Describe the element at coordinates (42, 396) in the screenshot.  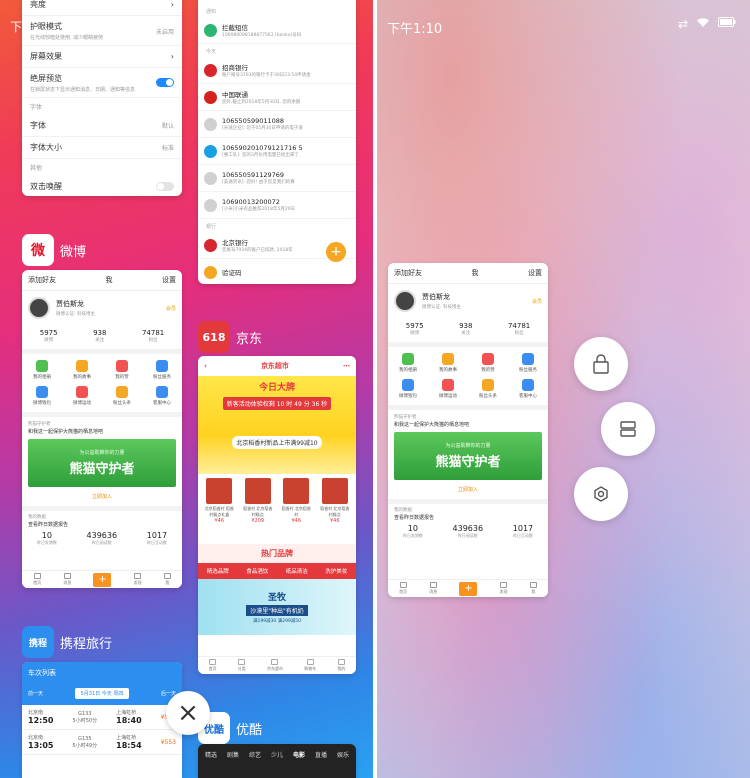
I see `feature-item: 微博钱包` at that location.